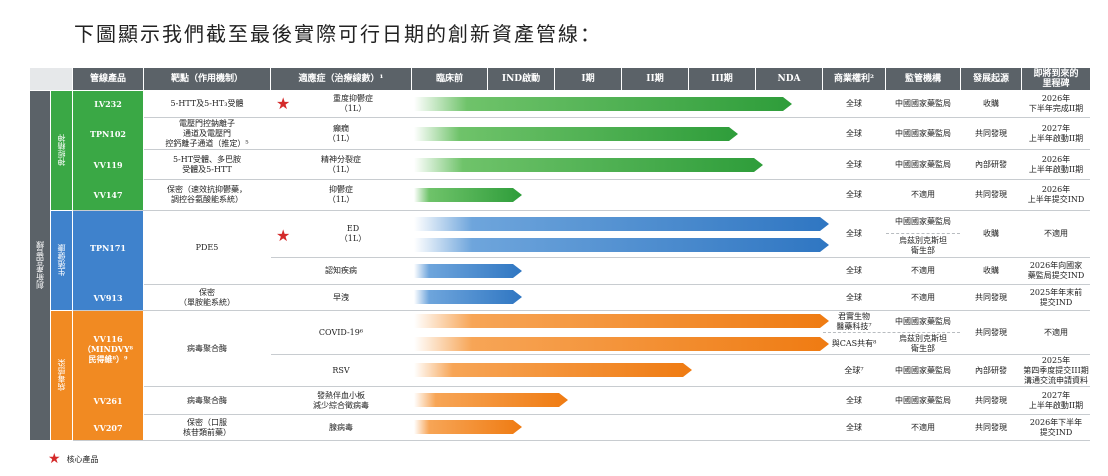  I want to click on group-label-sexual: 生殖健康, so click(61, 260).